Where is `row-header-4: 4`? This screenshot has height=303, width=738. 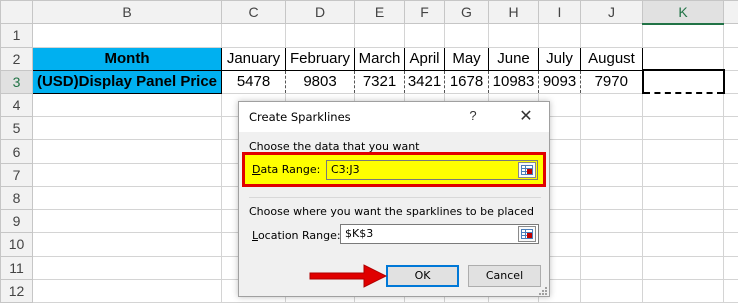 row-header-4: 4 is located at coordinates (16, 105).